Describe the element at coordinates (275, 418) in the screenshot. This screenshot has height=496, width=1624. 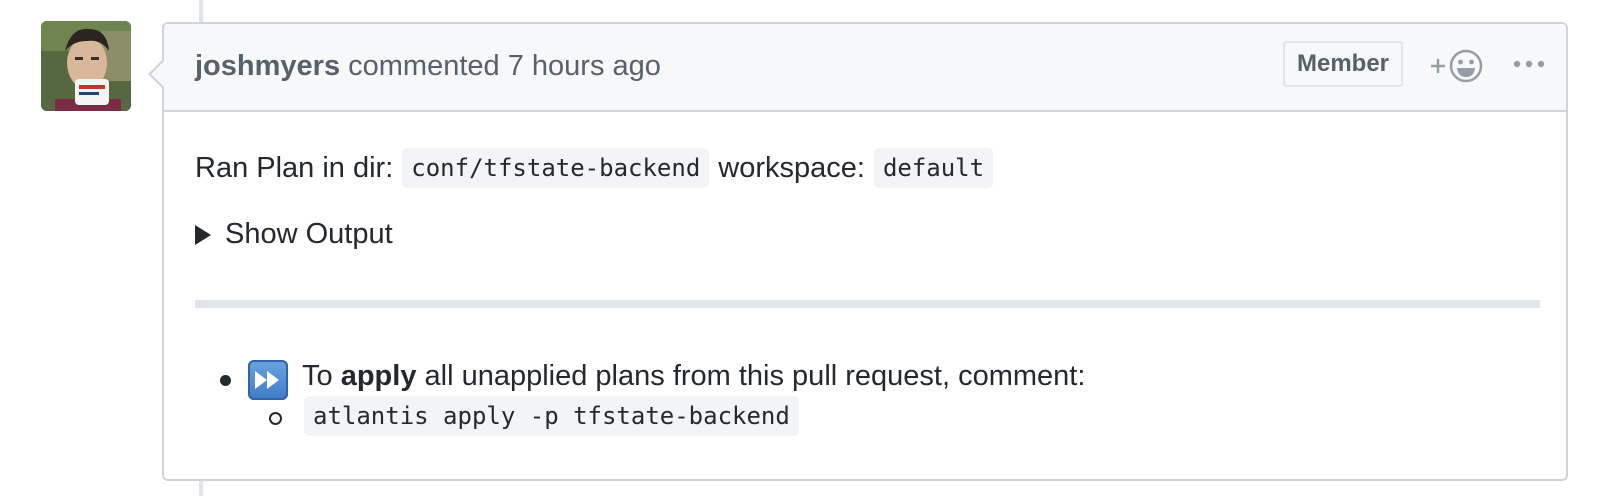
I see `sub-list-bullet` at that location.